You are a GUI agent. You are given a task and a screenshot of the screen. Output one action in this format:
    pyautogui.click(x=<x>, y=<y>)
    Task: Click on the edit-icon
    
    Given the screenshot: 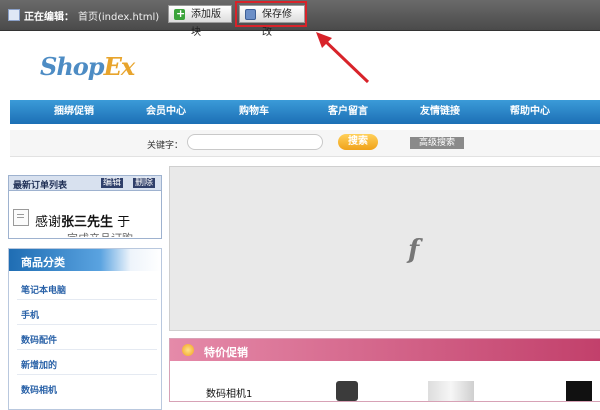 What is the action you would take?
    pyautogui.click(x=14, y=15)
    